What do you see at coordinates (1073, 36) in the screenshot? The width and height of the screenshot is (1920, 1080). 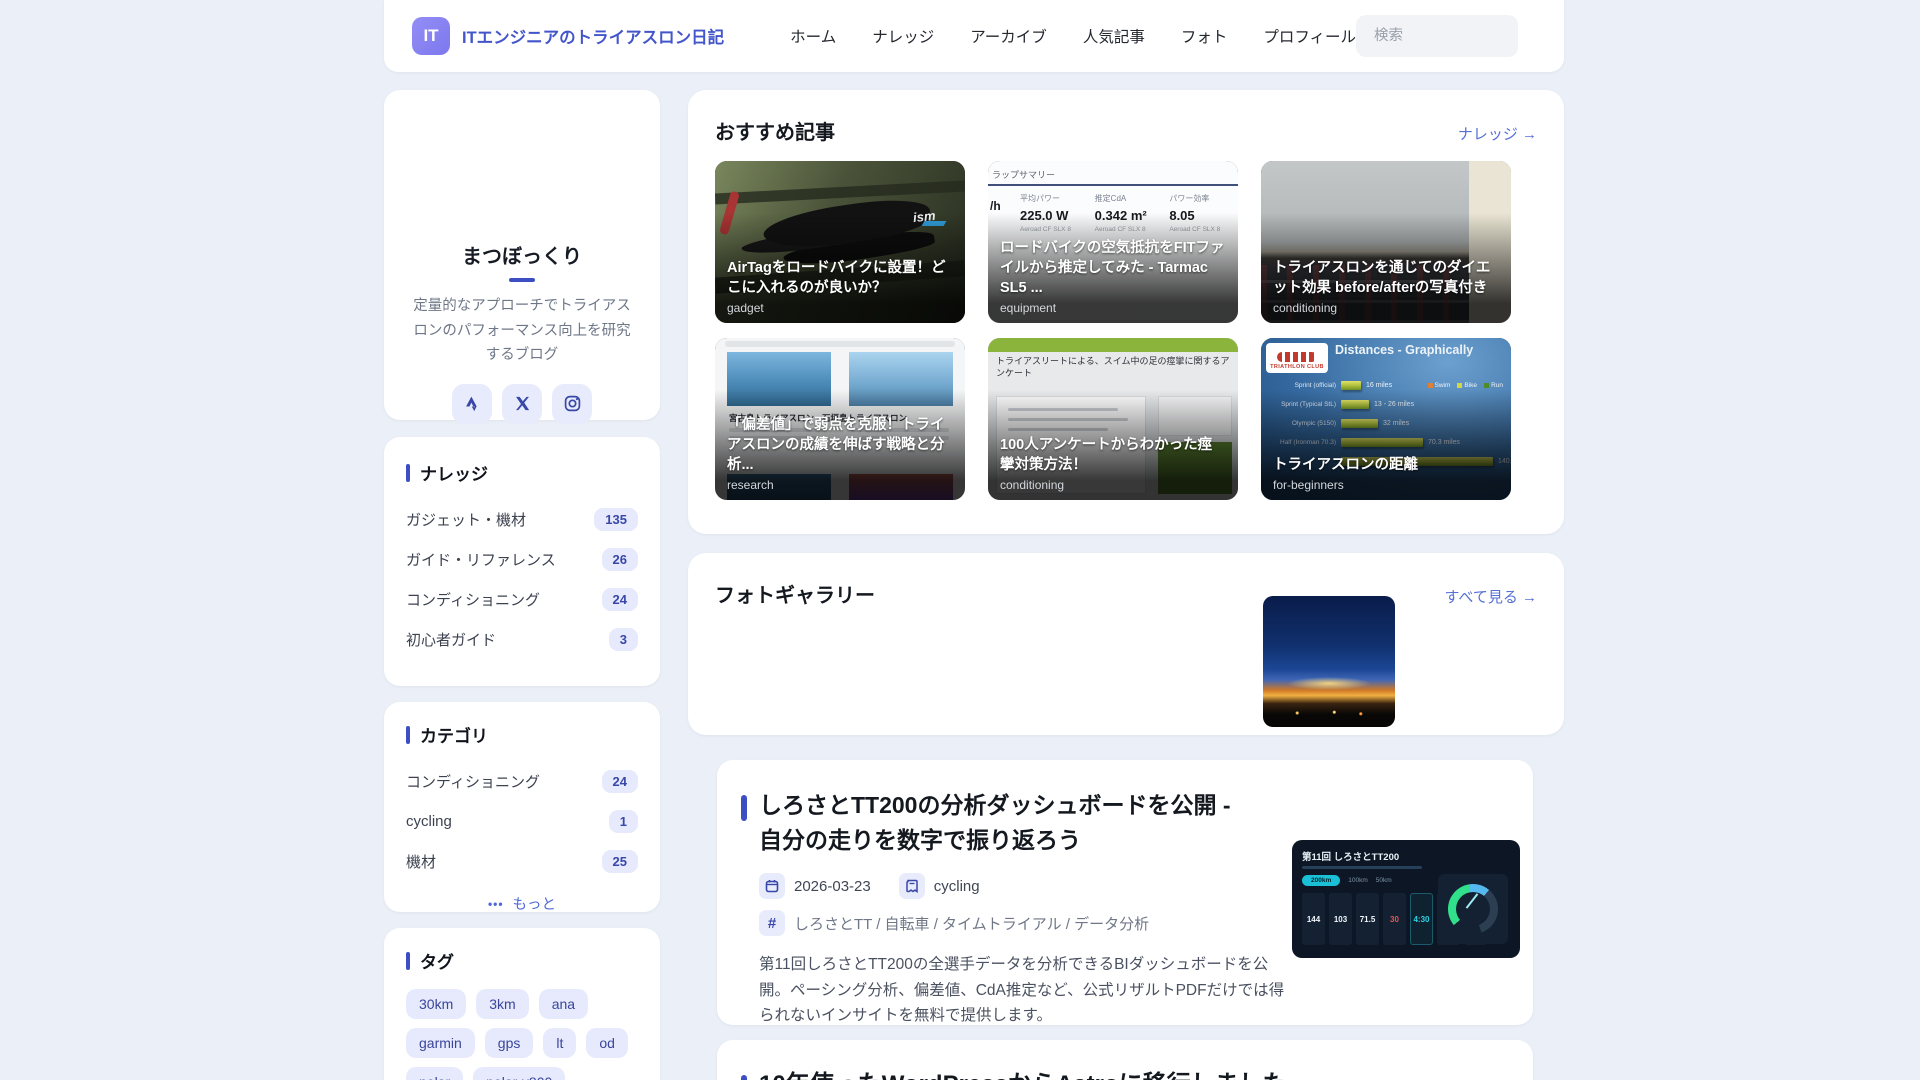 I see `main-nav: ホーム ナレッジ アーカイブ 人気記事 フォト プロフィール` at bounding box center [1073, 36].